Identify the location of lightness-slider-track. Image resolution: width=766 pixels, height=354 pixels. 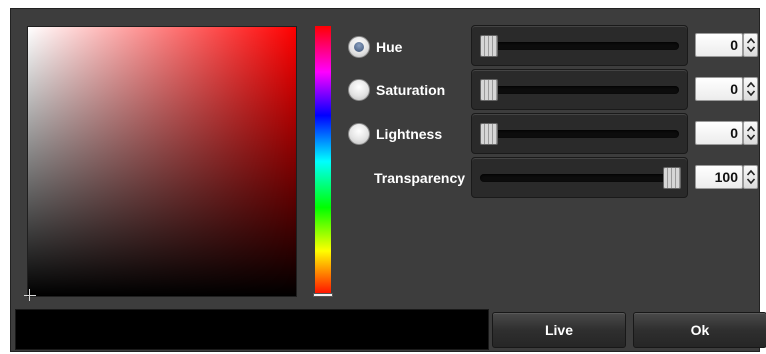
(579, 134).